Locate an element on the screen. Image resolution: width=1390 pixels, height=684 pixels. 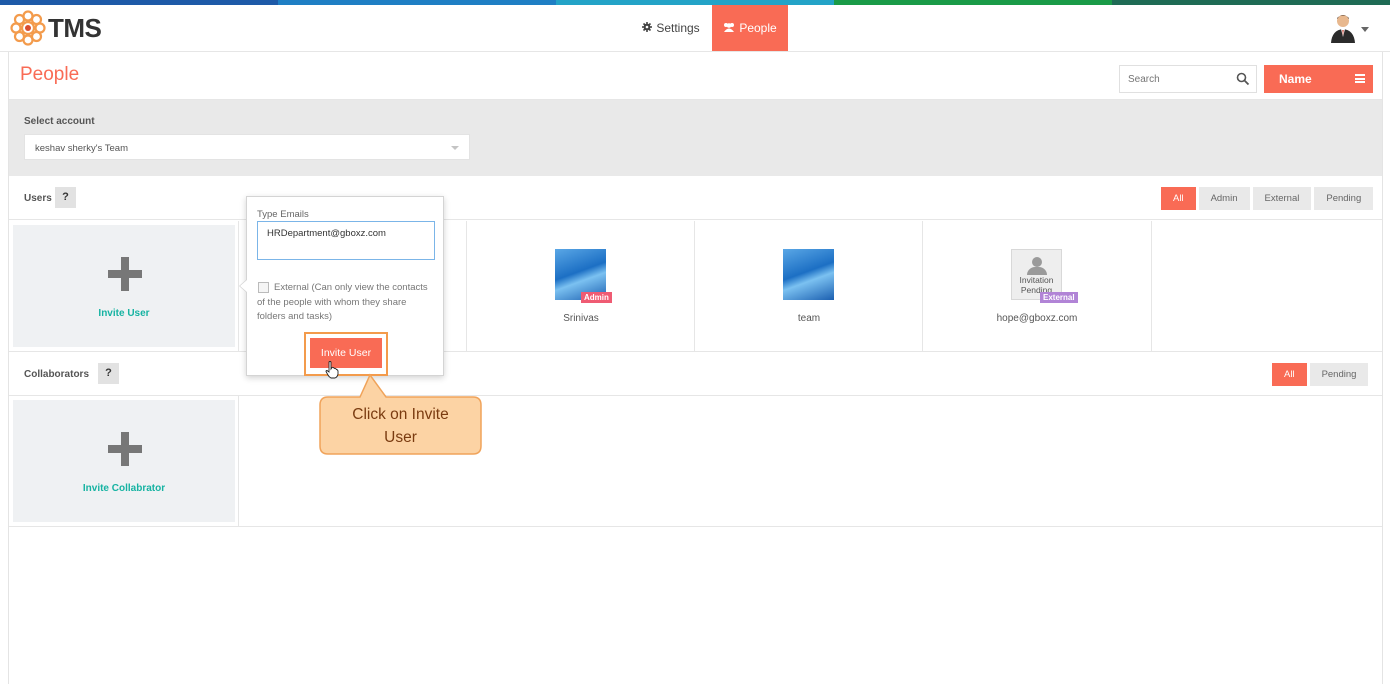
invite-collaborator-label: Invite Collabrator is located at coordinates (124, 488).